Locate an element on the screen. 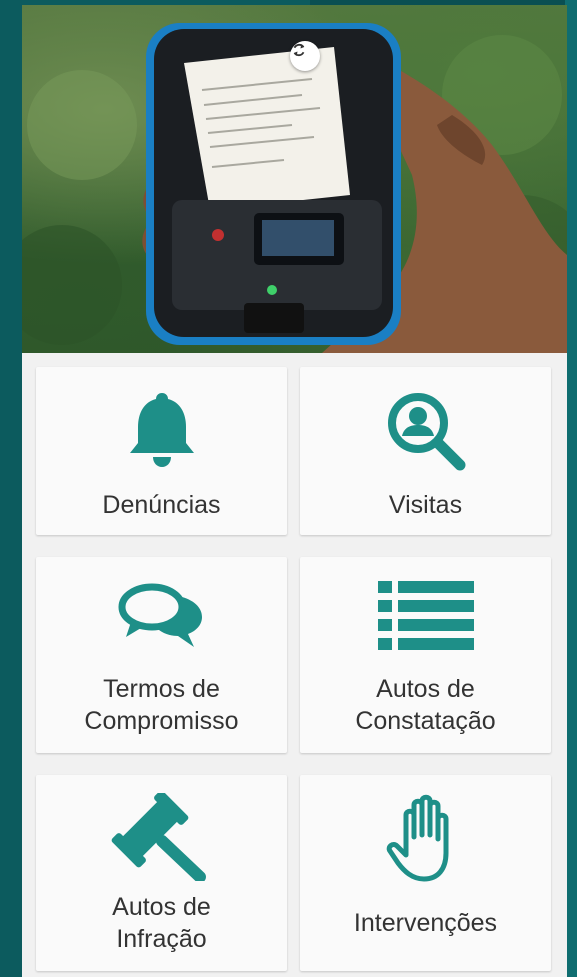  tile-label-line-2: Constatação is located at coordinates (425, 721).